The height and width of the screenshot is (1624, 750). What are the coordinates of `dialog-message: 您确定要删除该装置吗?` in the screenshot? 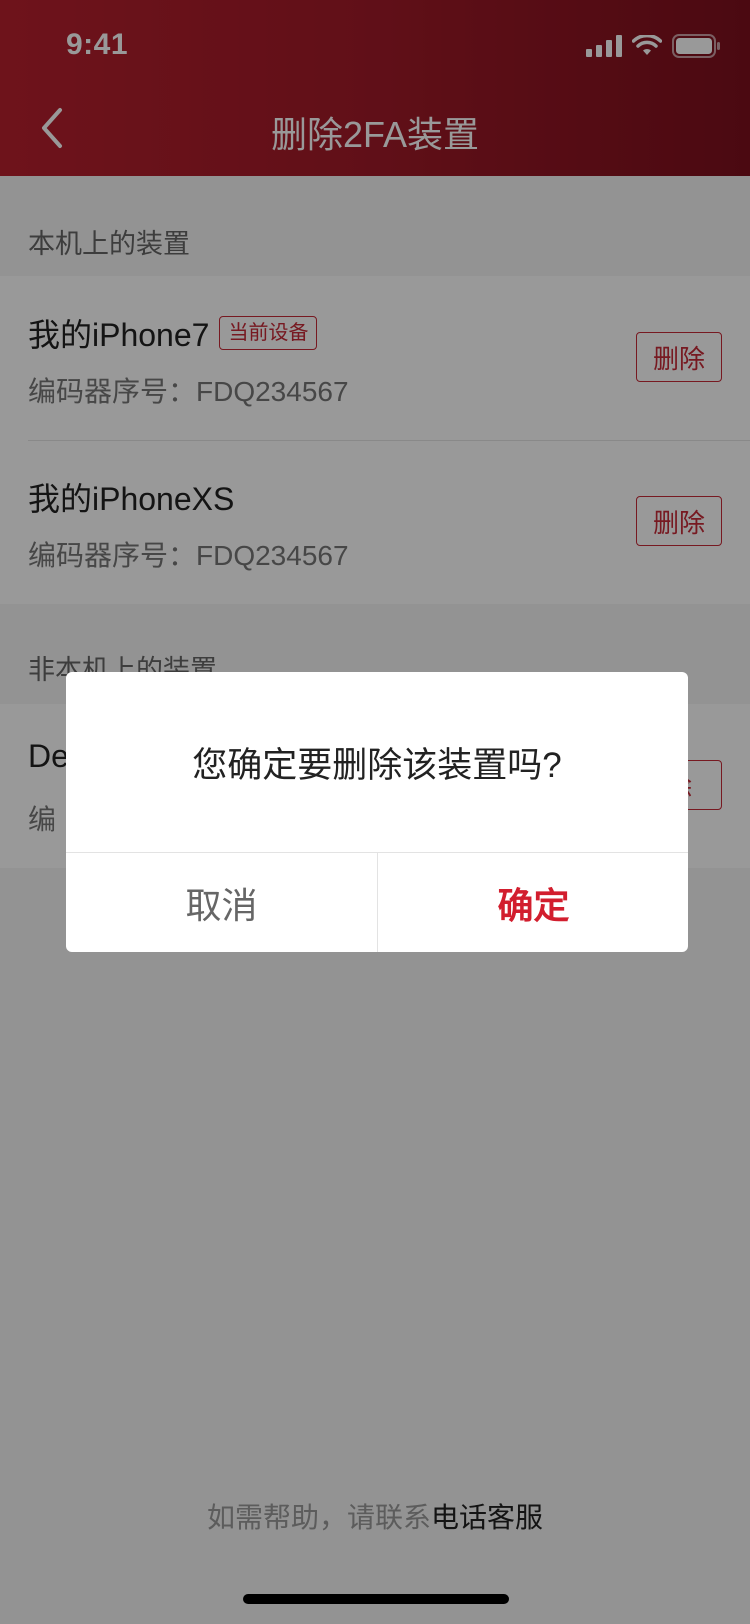 It's located at (377, 765).